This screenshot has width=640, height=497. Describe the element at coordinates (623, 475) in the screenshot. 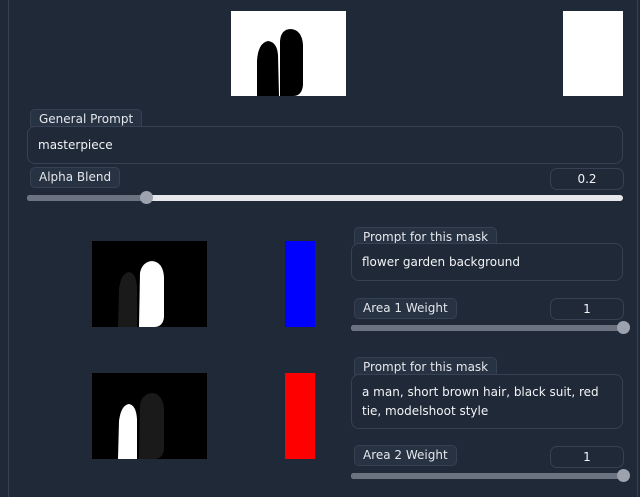

I see `area-2-weight-thumb` at that location.